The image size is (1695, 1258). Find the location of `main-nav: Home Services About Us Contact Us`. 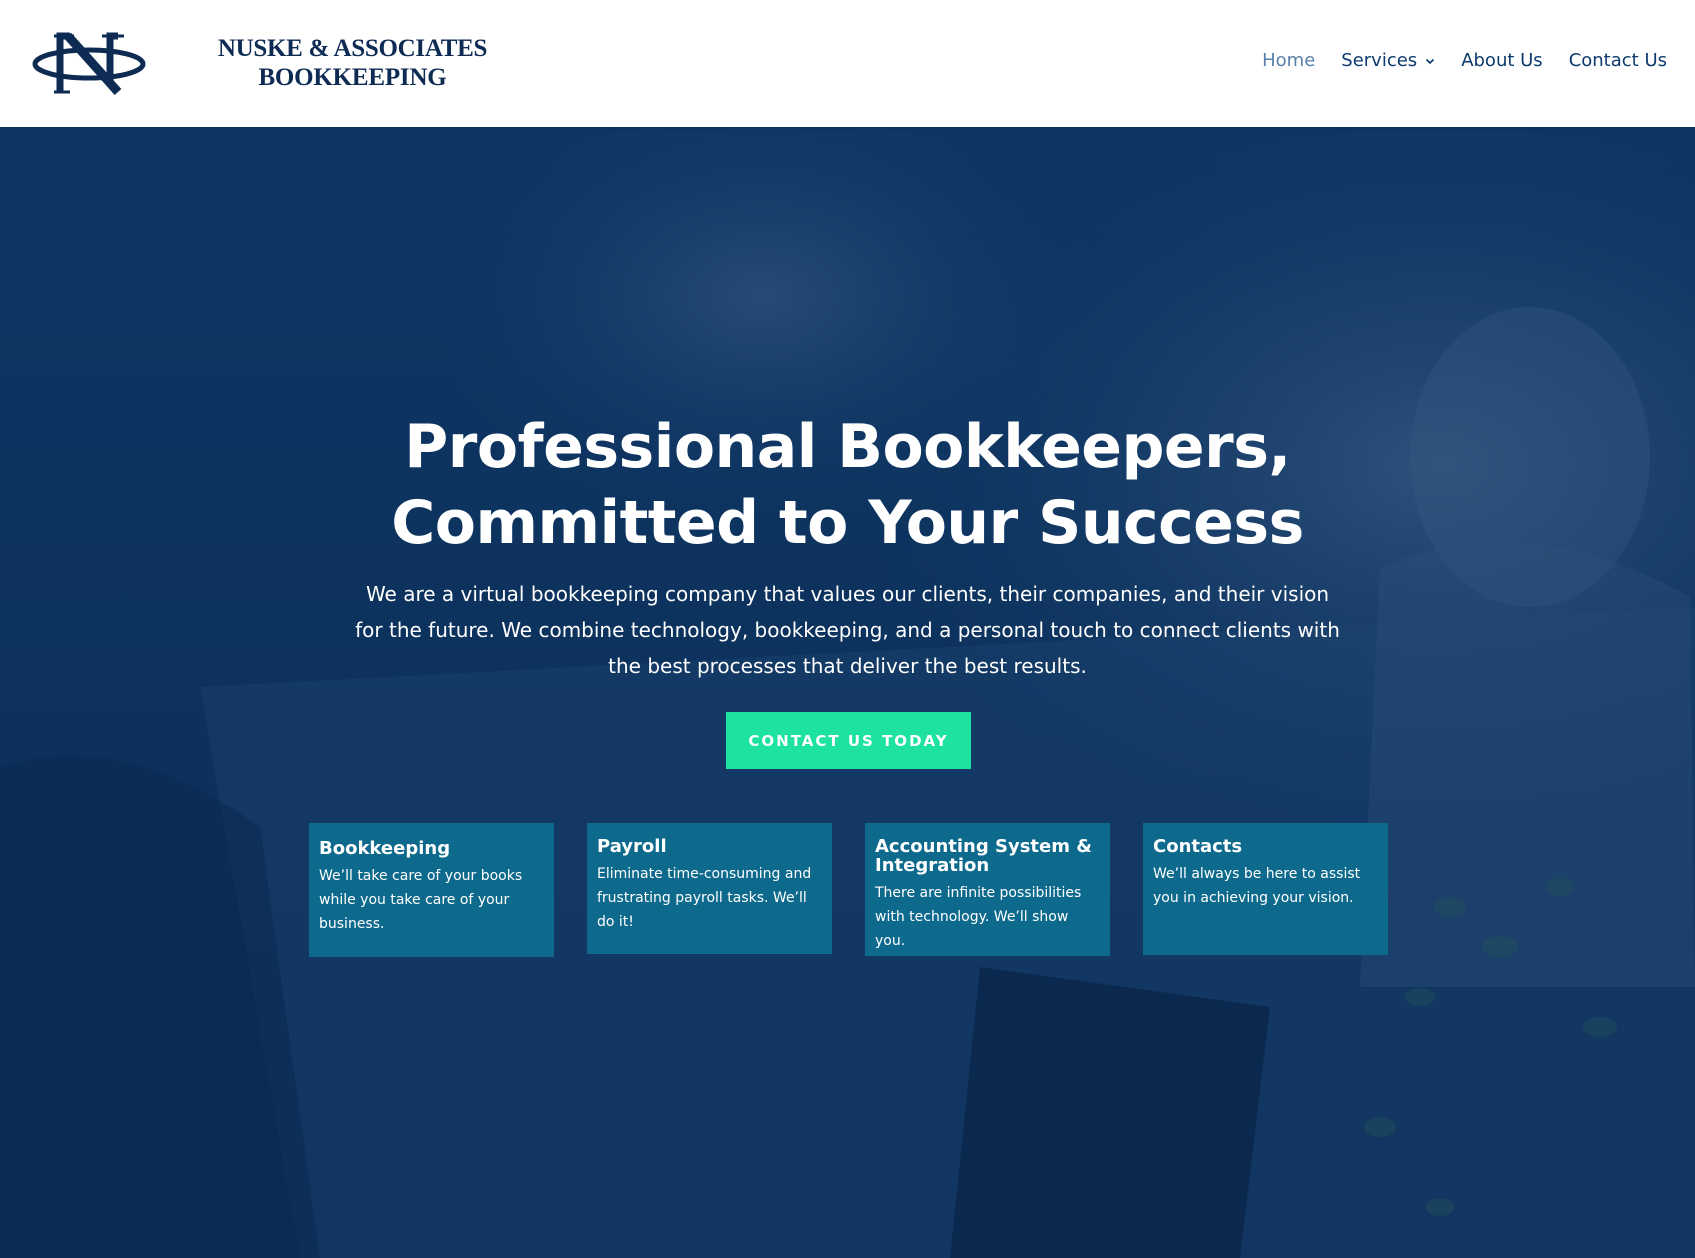

main-nav: Home Services About Us Contact Us is located at coordinates (1464, 60).